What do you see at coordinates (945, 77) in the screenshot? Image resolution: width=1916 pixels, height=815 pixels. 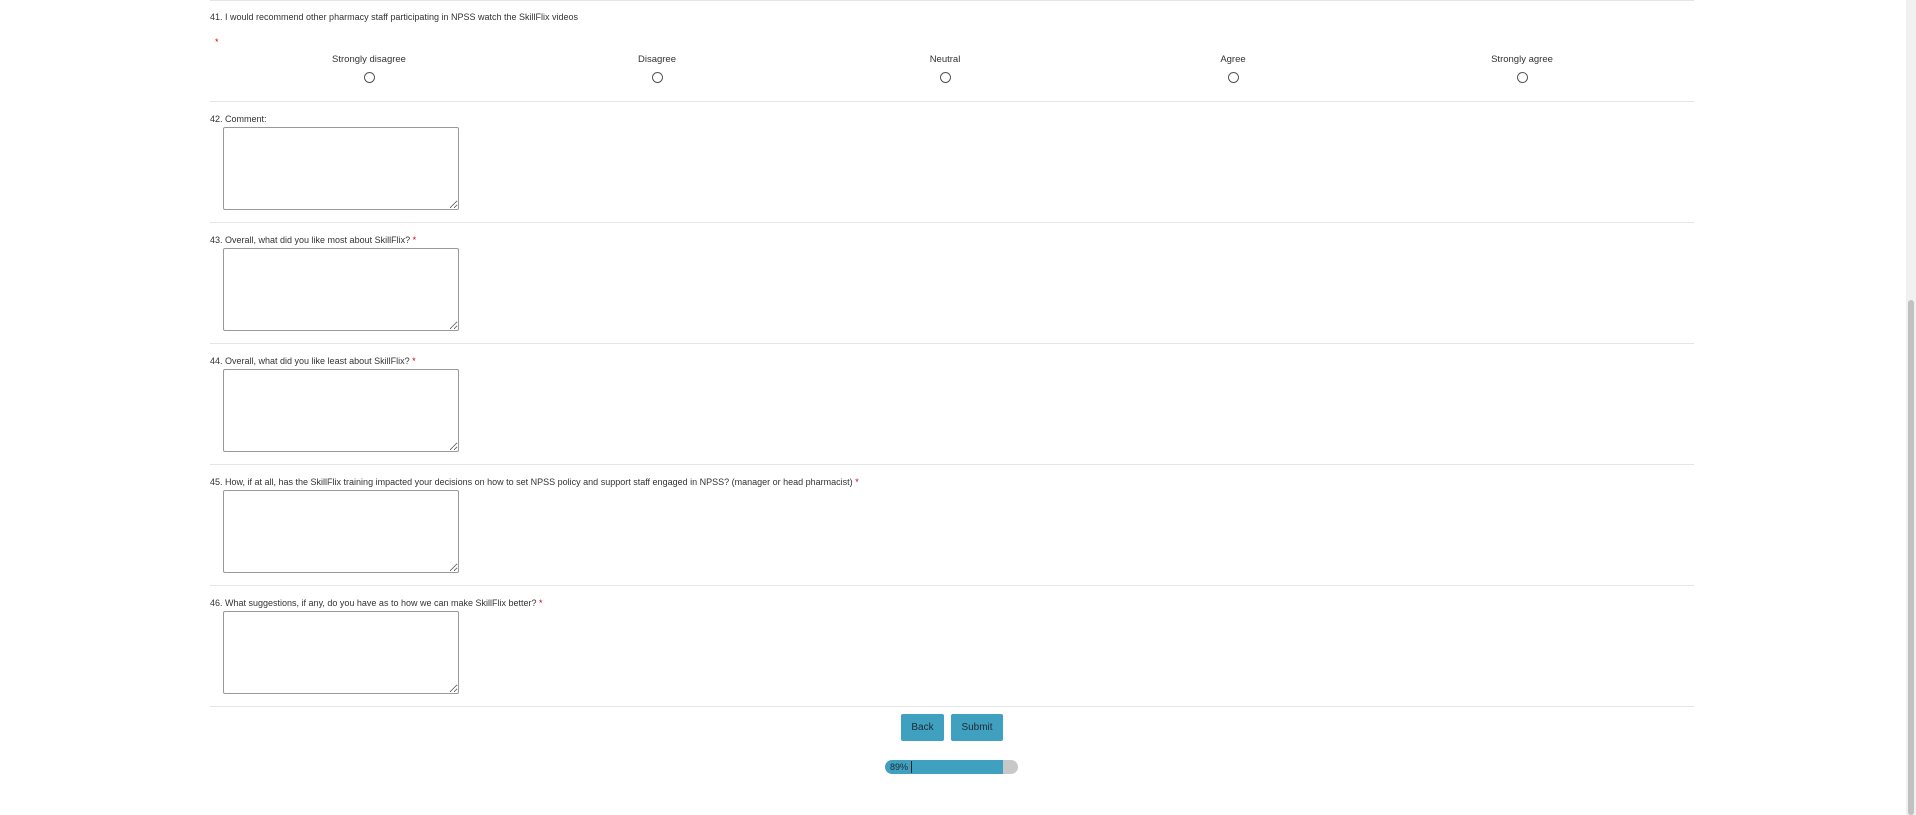 I see `radio-neutral` at bounding box center [945, 77].